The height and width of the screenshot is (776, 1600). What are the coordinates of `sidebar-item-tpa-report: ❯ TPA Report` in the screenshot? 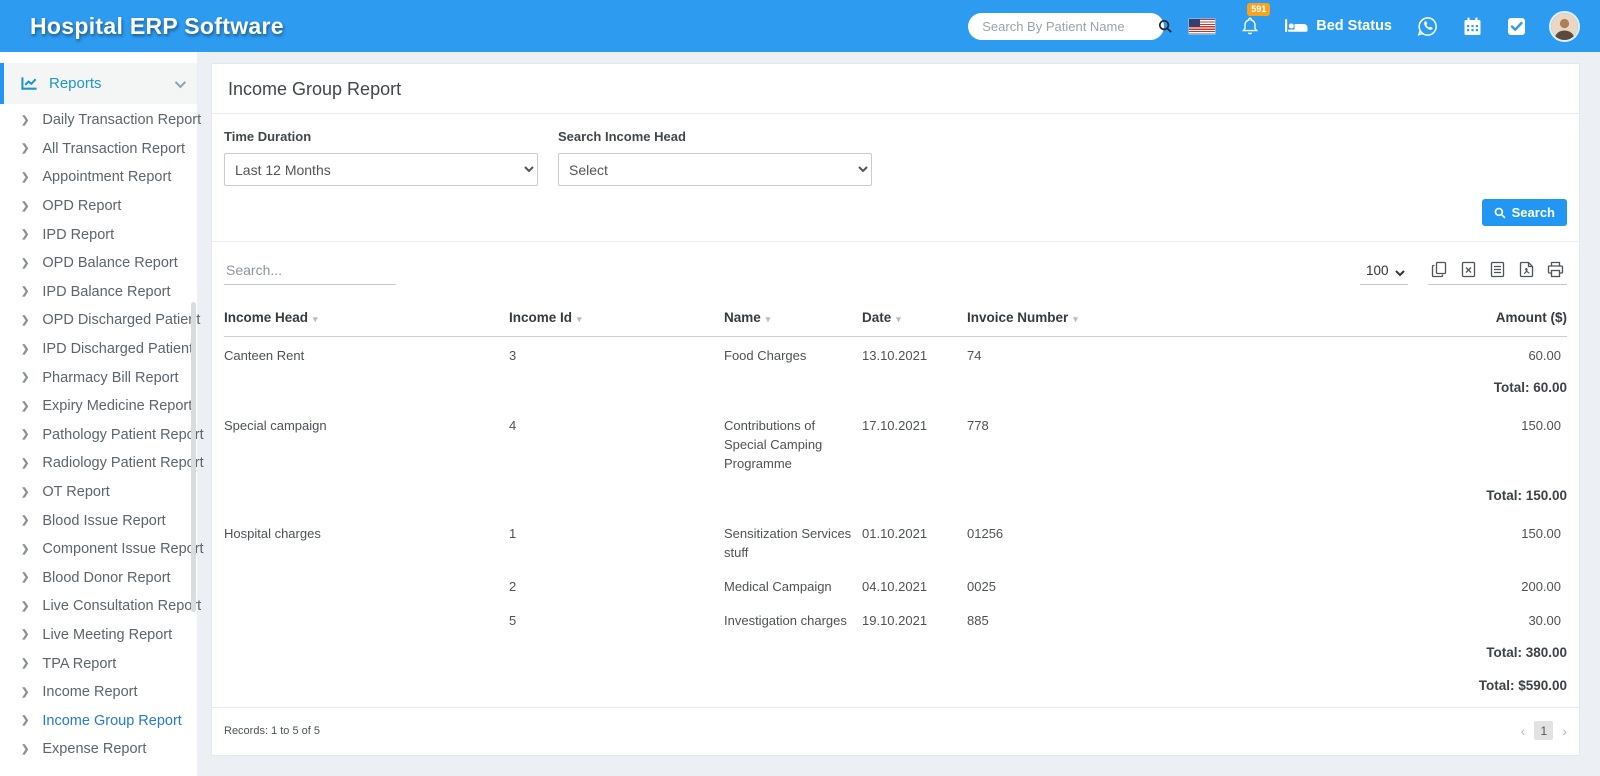 It's located at (98, 663).